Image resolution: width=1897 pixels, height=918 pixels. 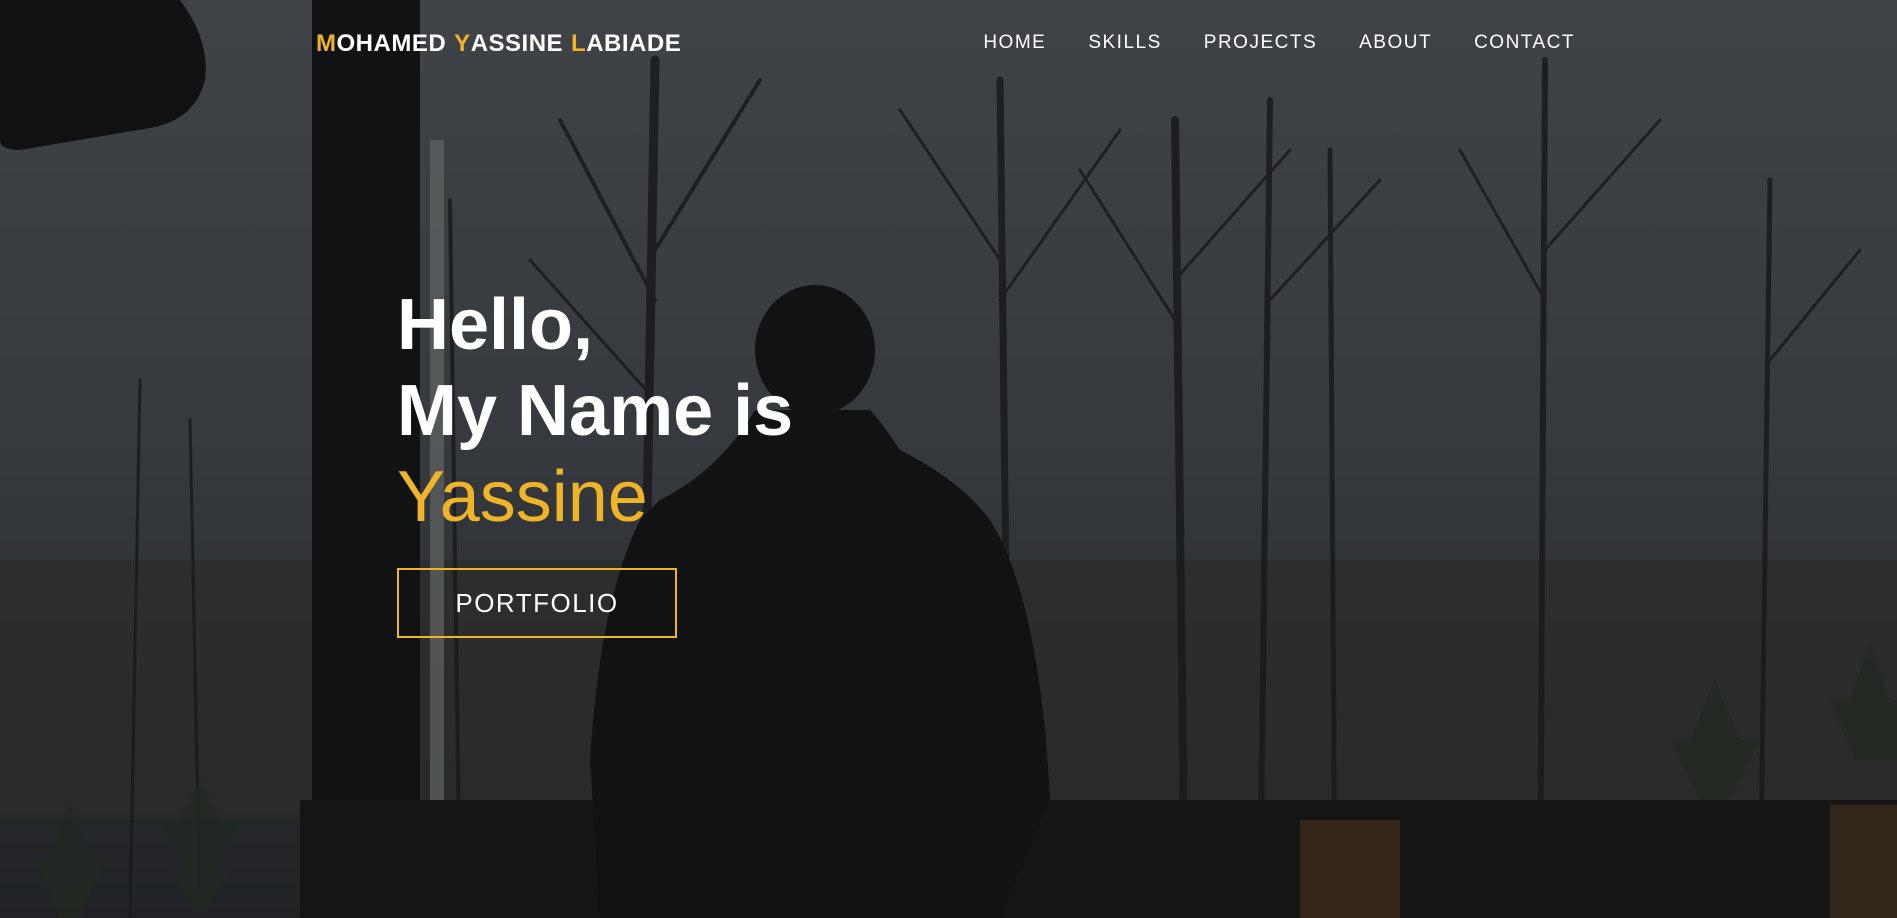 I want to click on nav-link-about: ABOUT, so click(x=1395, y=43).